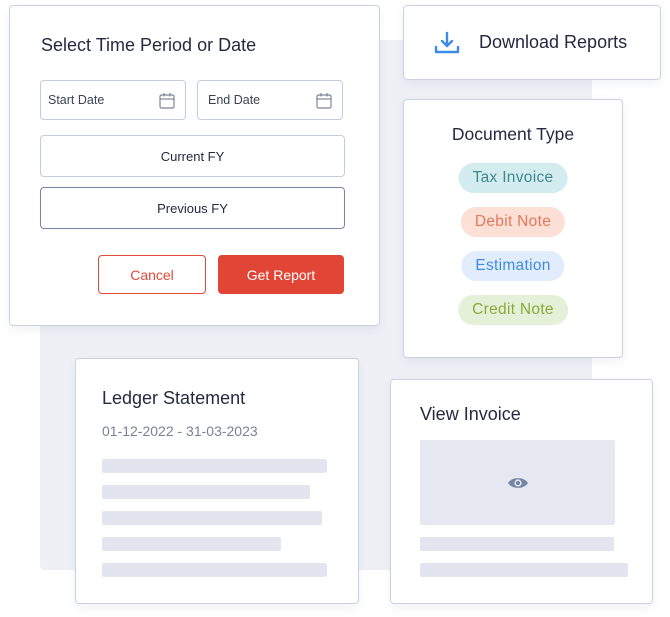 The image size is (670, 617). Describe the element at coordinates (513, 266) in the screenshot. I see `chip-estimation: Estimation` at that location.